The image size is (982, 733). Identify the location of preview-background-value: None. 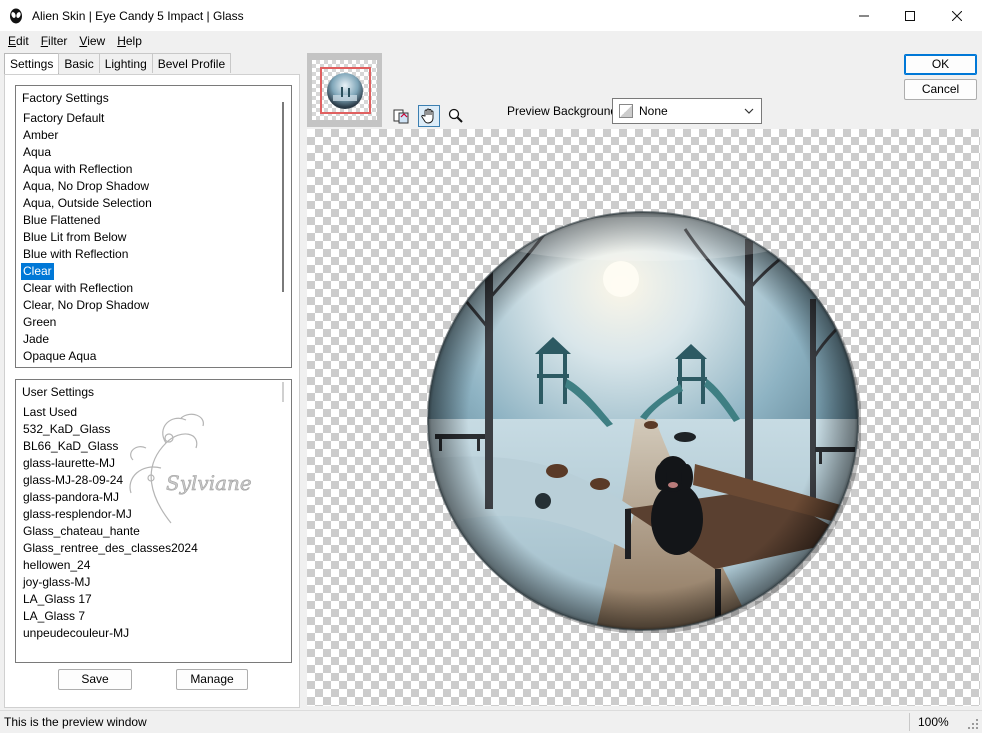
(653, 111).